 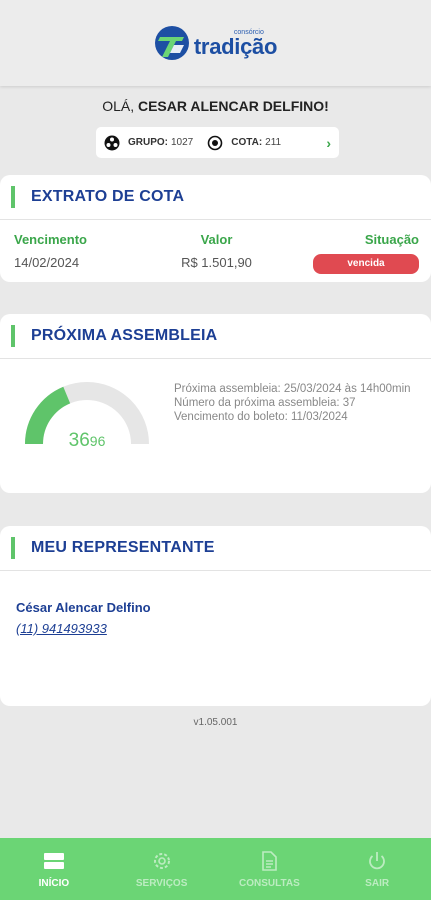 I want to click on group-value: 1027, so click(x=182, y=142).